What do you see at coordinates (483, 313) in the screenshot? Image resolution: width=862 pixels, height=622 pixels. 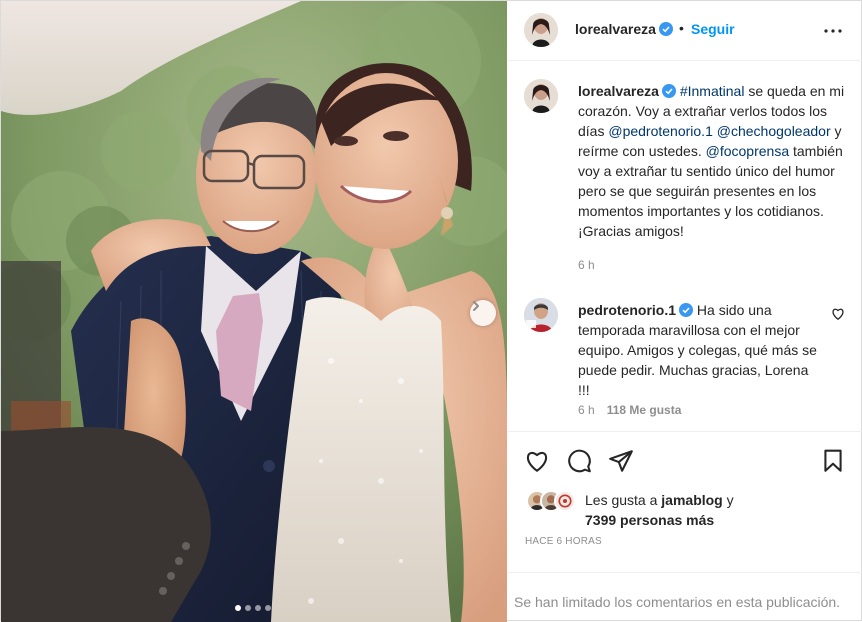 I see `next-slide-button` at bounding box center [483, 313].